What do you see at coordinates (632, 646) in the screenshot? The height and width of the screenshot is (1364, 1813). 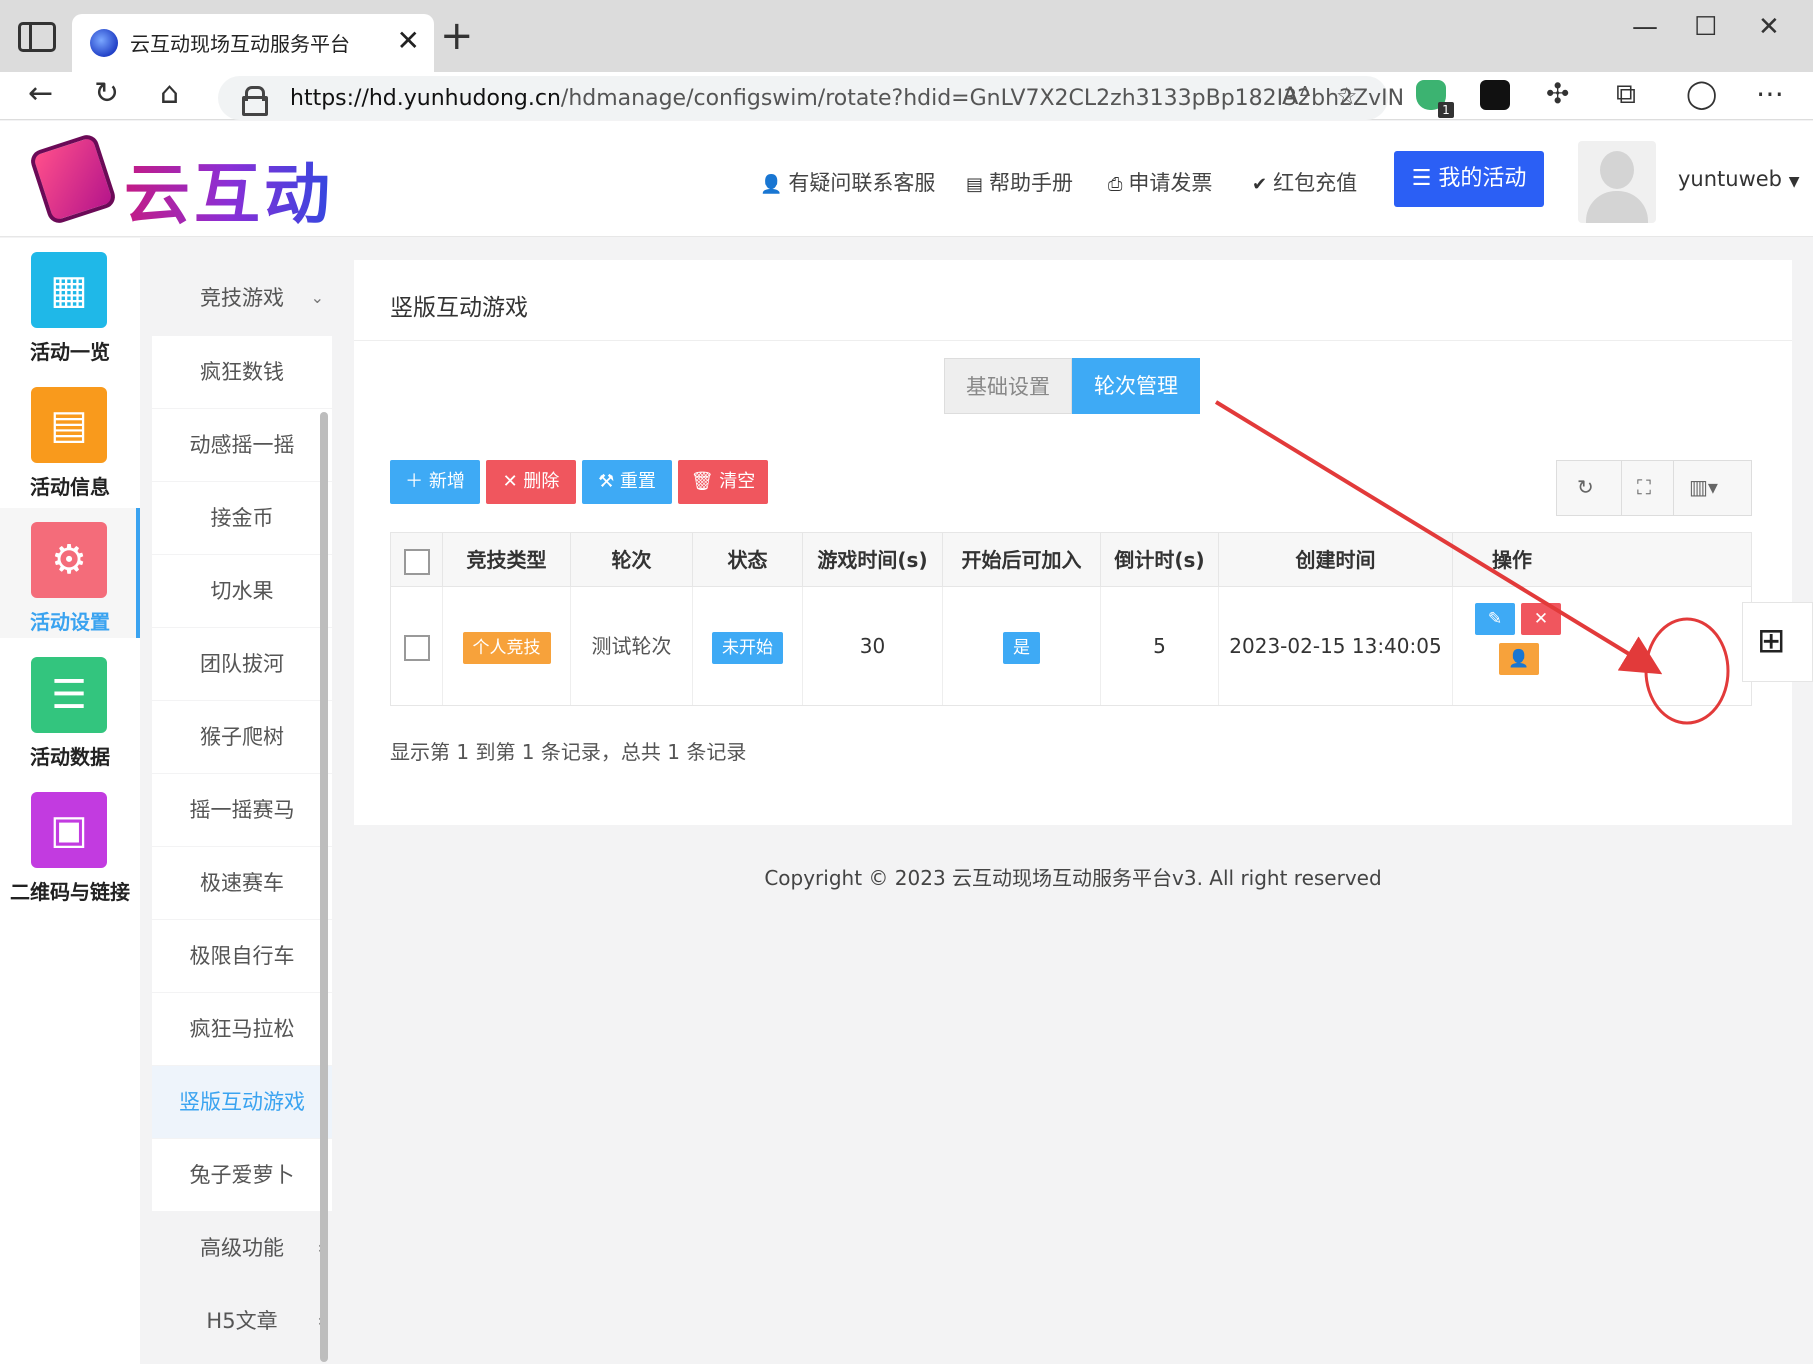 I see `round-cell: 测试轮次` at bounding box center [632, 646].